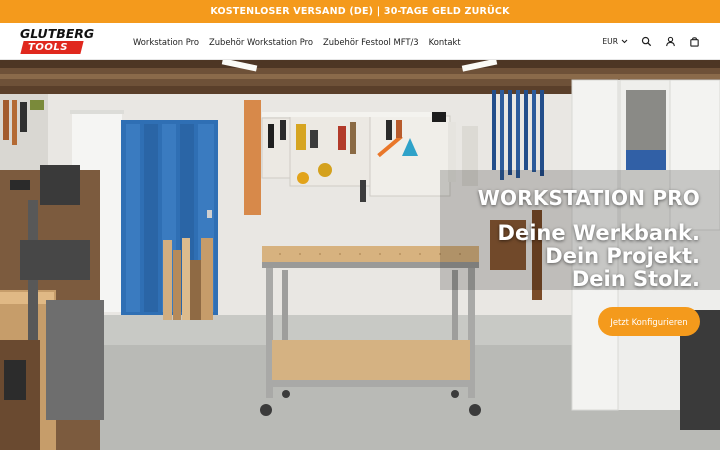 The height and width of the screenshot is (450, 720). Describe the element at coordinates (166, 42) in the screenshot. I see `nav-item-workstation-pro: Workstation Pro` at that location.